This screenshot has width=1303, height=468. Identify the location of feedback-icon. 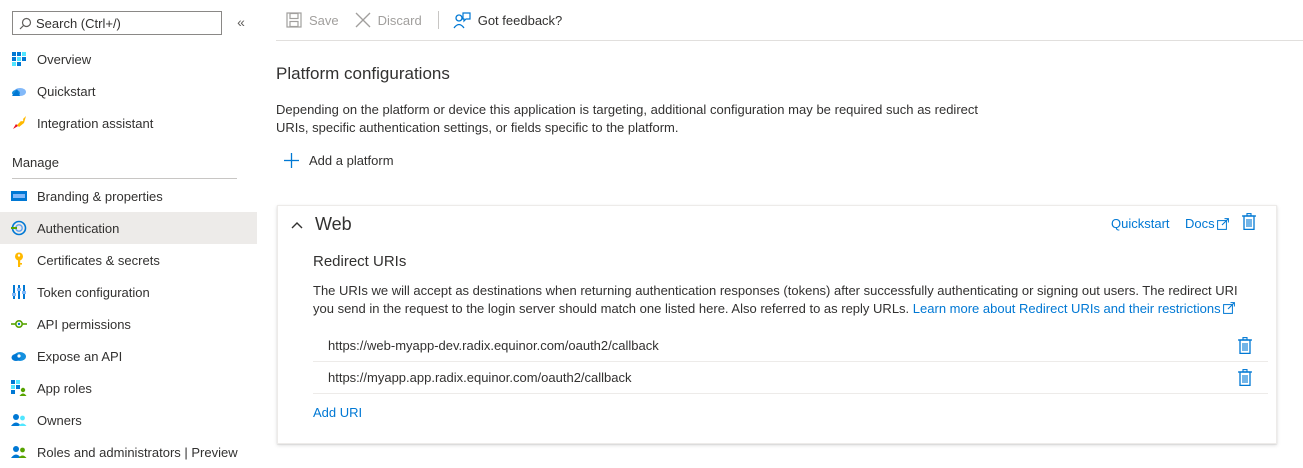
(462, 20).